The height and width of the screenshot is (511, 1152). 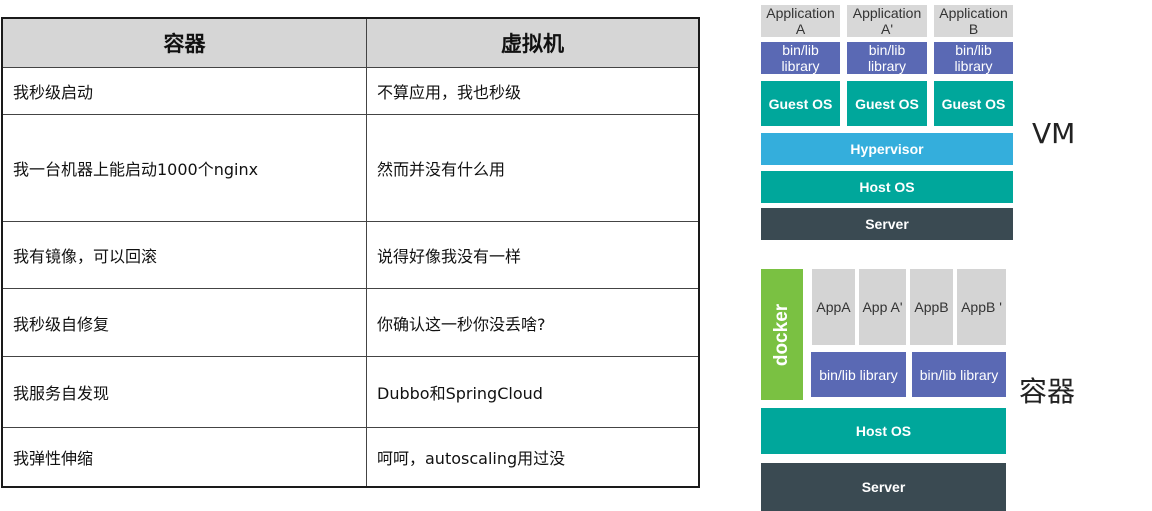 I want to click on container-app-a: AppA, so click(x=833, y=307).